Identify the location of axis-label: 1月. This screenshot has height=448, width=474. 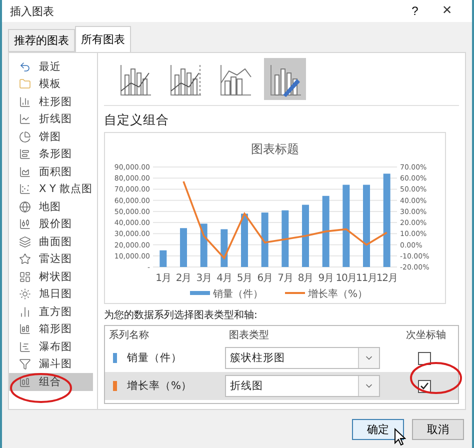
(163, 278).